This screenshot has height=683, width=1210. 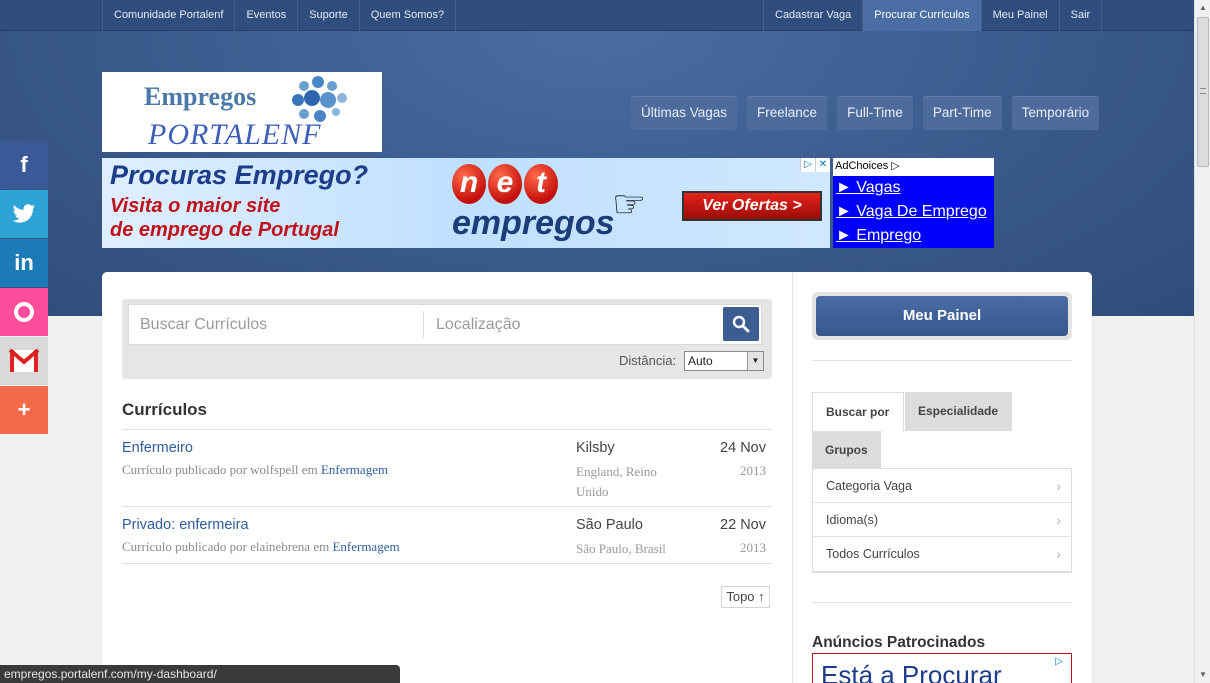 What do you see at coordinates (913, 236) in the screenshot?
I see `ad-link-emprego: ► Emprego` at bounding box center [913, 236].